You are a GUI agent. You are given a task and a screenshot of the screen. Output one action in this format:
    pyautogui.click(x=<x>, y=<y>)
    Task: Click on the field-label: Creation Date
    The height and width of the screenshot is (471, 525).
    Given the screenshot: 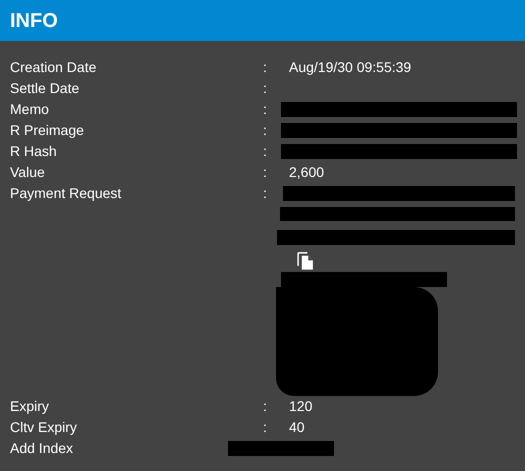 What is the action you would take?
    pyautogui.click(x=53, y=67)
    